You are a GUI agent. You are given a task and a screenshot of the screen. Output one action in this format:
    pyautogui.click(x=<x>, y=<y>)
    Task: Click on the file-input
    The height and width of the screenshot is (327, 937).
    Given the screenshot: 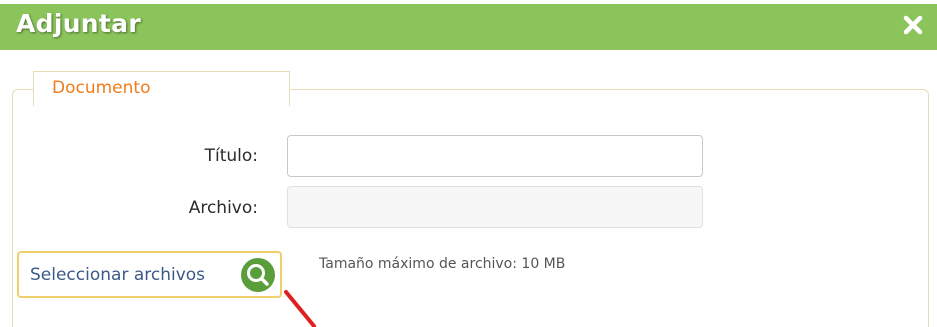 What is the action you would take?
    pyautogui.click(x=495, y=207)
    